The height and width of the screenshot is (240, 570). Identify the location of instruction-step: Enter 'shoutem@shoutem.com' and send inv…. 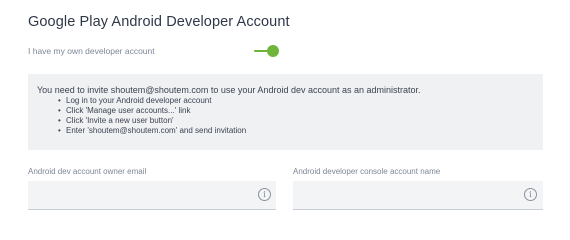
(152, 131).